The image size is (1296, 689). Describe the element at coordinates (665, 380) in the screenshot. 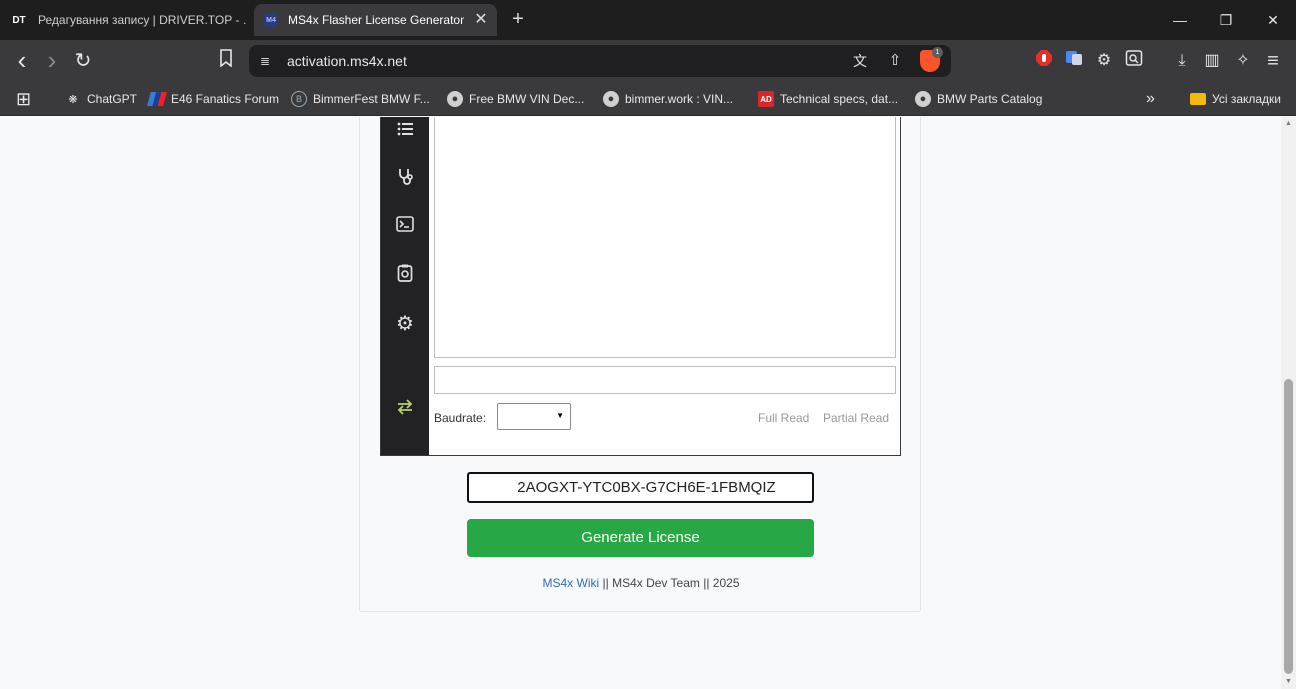

I see `command-input` at that location.